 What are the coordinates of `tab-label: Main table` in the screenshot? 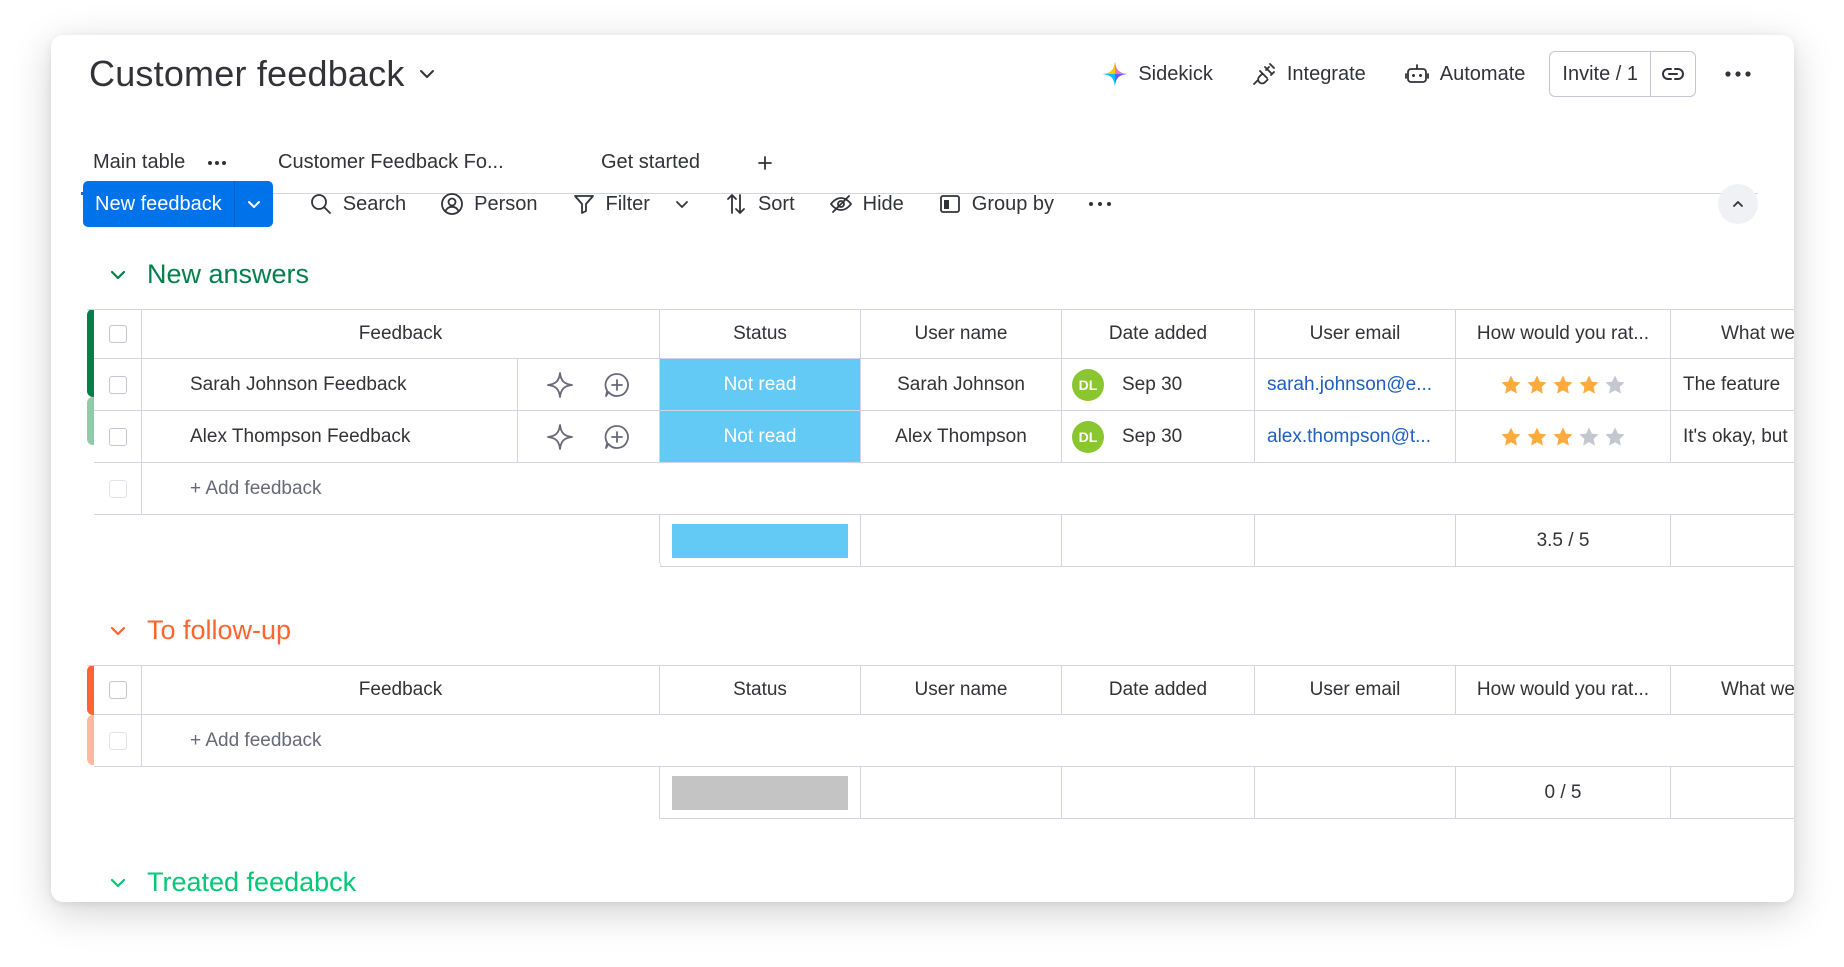 It's located at (139, 162).